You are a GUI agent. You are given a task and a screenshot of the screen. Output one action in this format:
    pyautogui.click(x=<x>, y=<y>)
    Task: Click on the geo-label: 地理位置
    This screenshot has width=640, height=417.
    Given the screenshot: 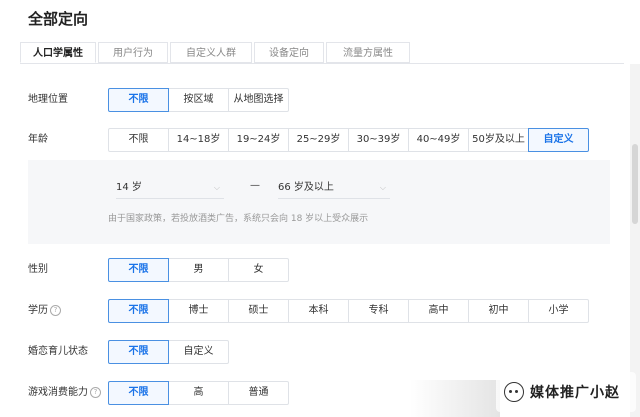 What is the action you would take?
    pyautogui.click(x=48, y=99)
    